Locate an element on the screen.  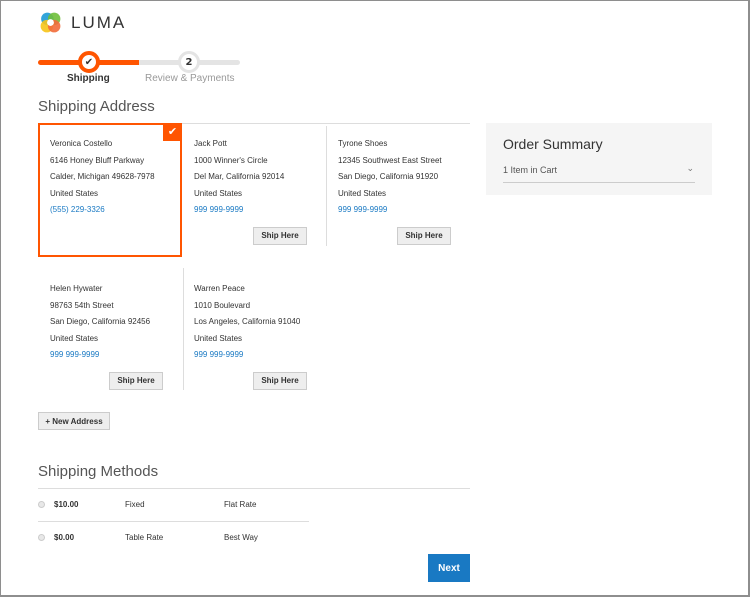
step-shipping-indicator: ✔ is located at coordinates (89, 62).